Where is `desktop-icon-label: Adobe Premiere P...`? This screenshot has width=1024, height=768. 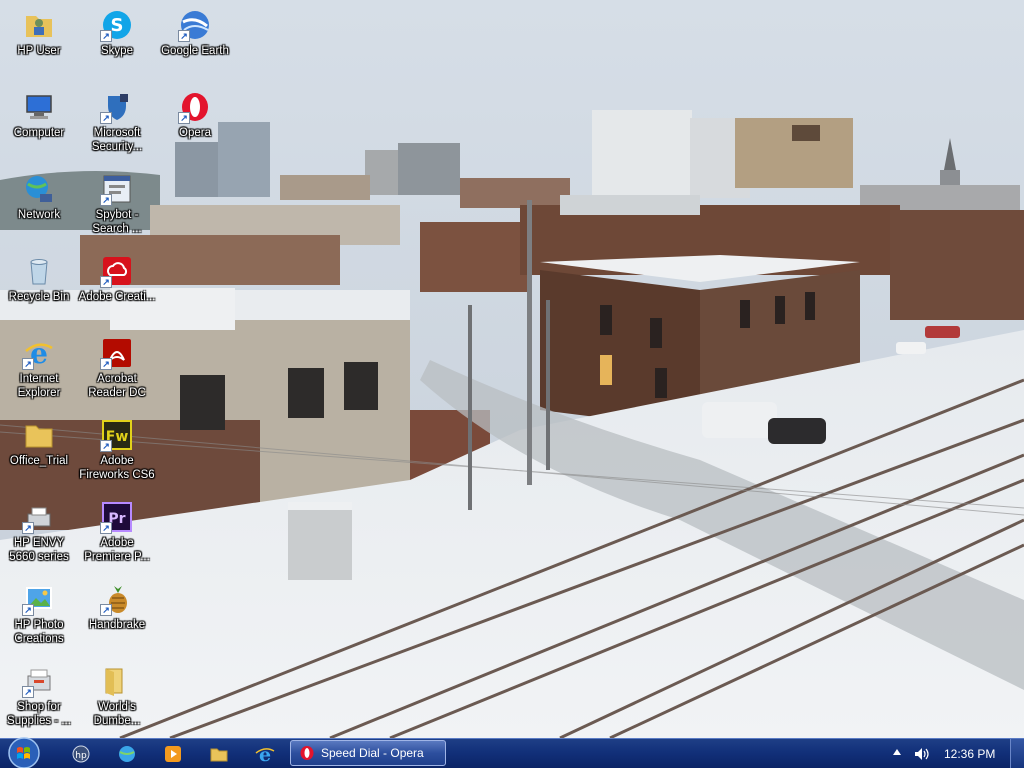
desktop-icon-label: Adobe Premiere P... is located at coordinates (117, 550).